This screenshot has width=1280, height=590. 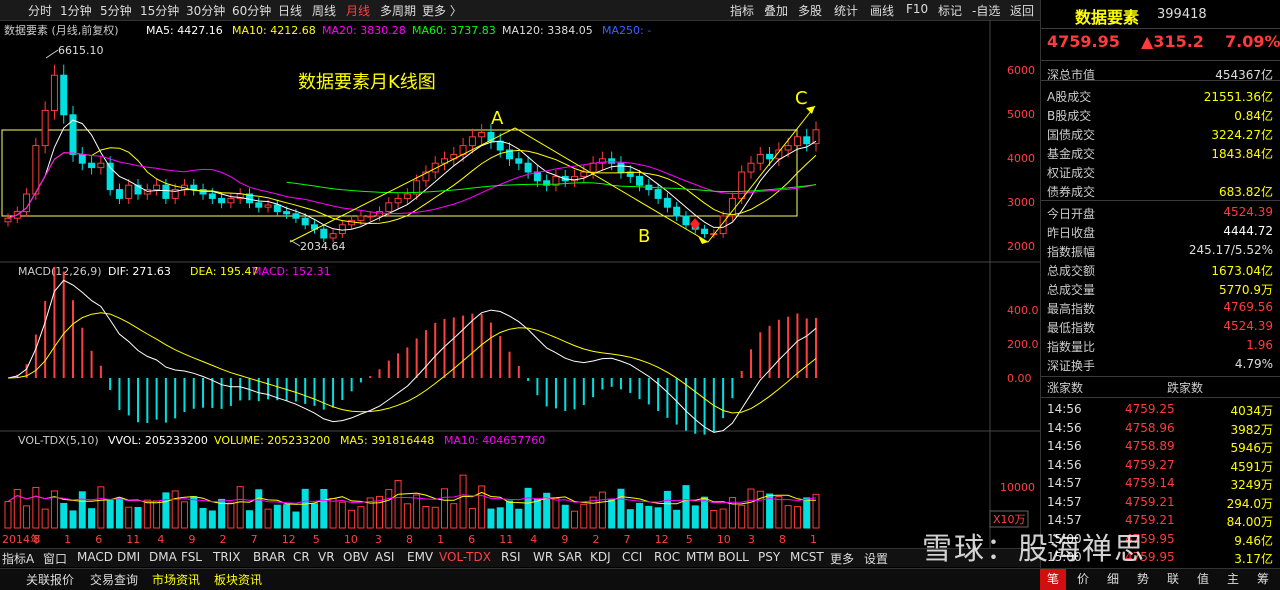 What do you see at coordinates (326, 557) in the screenshot?
I see `indicator-tab-9: VR` at bounding box center [326, 557].